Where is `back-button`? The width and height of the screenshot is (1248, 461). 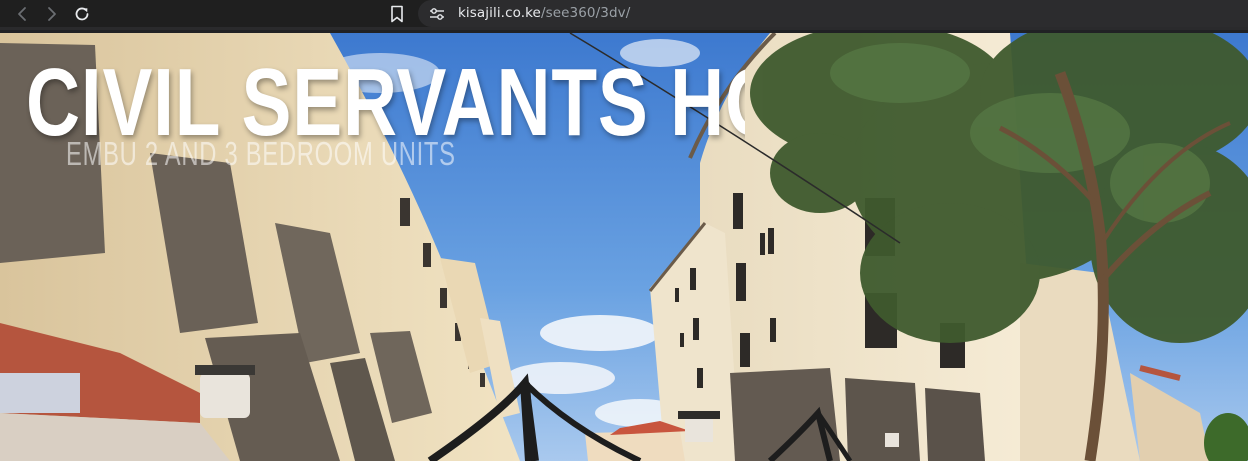
back-button is located at coordinates (22, 14).